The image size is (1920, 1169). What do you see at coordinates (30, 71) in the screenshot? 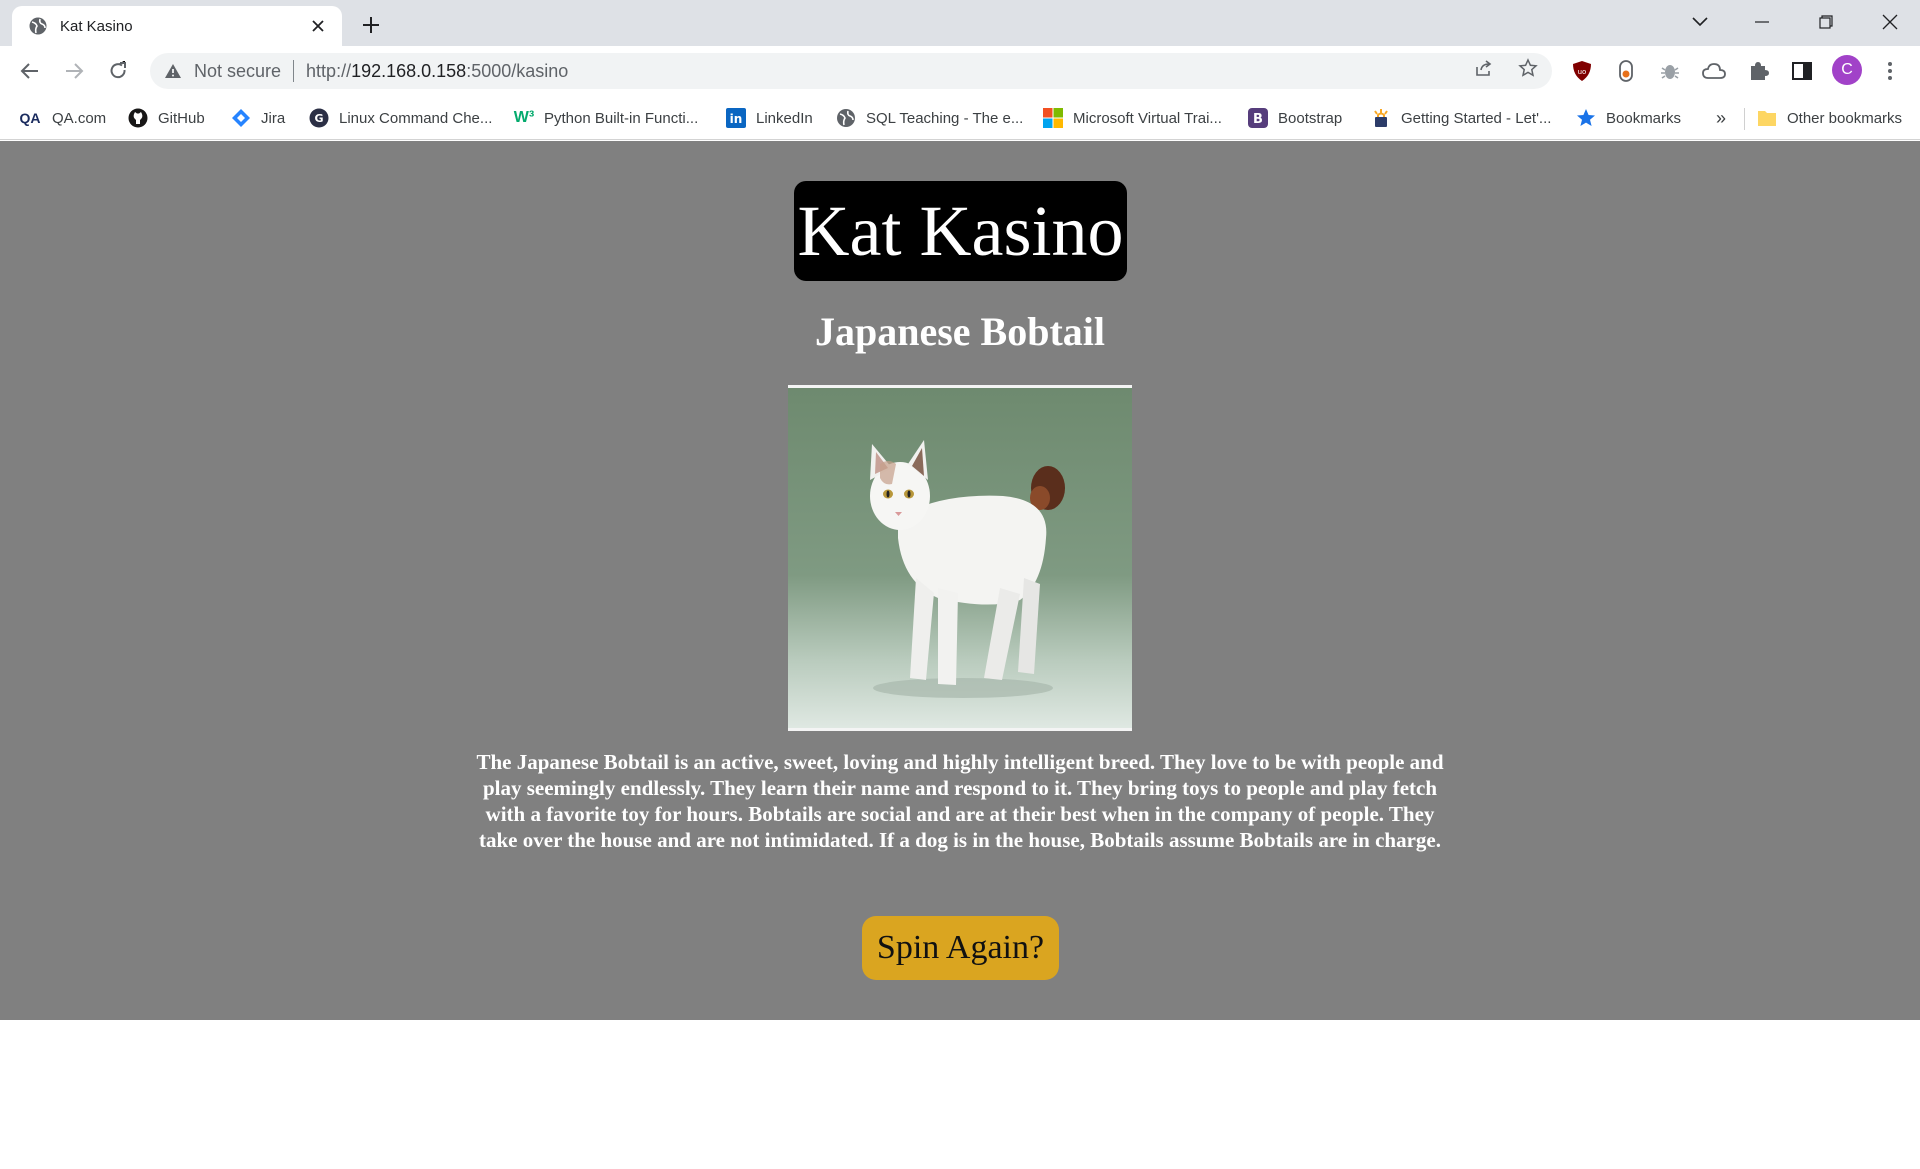
I see `back-arrow-icon` at bounding box center [30, 71].